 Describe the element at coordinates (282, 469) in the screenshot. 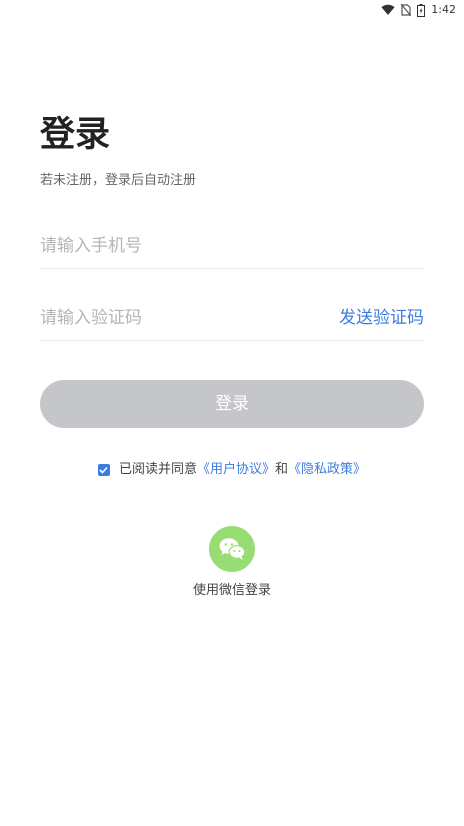

I see `agreement-and: 和` at that location.